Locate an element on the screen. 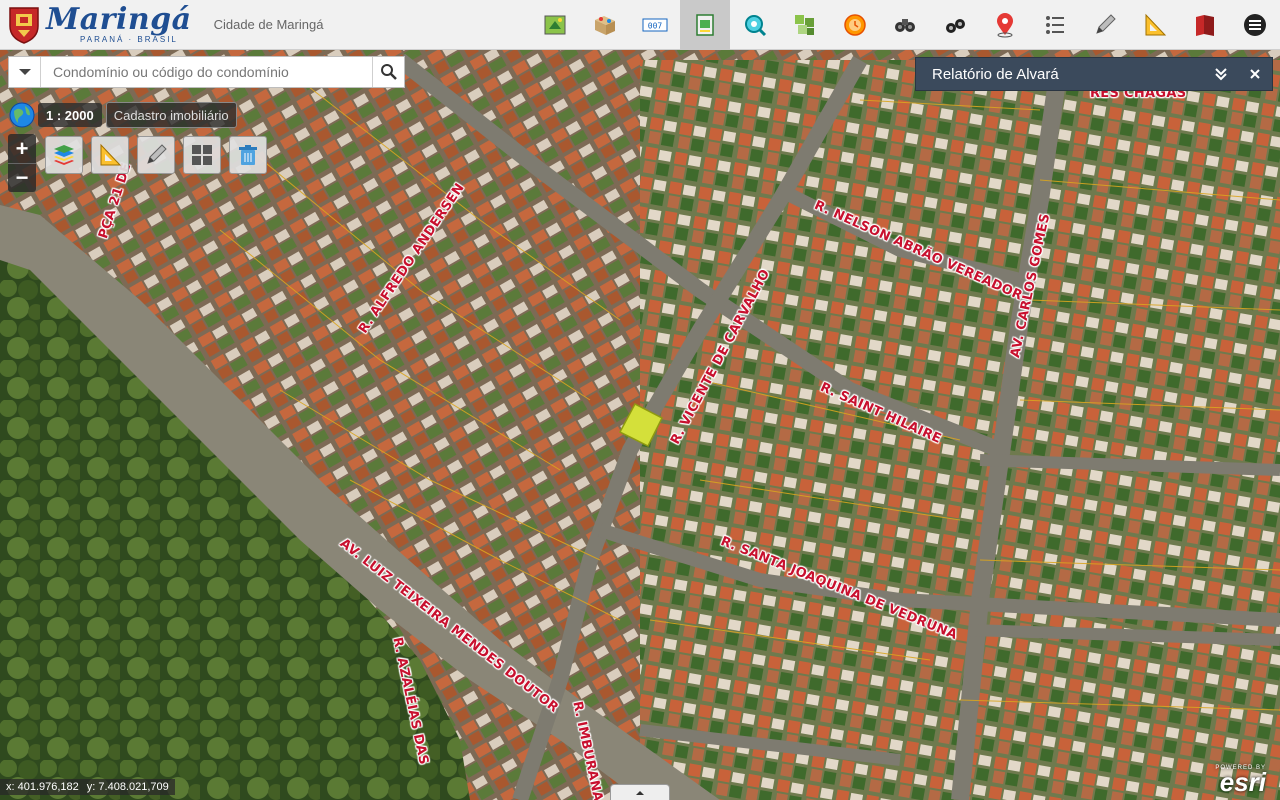 This screenshot has width=1280, height=800. search-input is located at coordinates (206, 72).